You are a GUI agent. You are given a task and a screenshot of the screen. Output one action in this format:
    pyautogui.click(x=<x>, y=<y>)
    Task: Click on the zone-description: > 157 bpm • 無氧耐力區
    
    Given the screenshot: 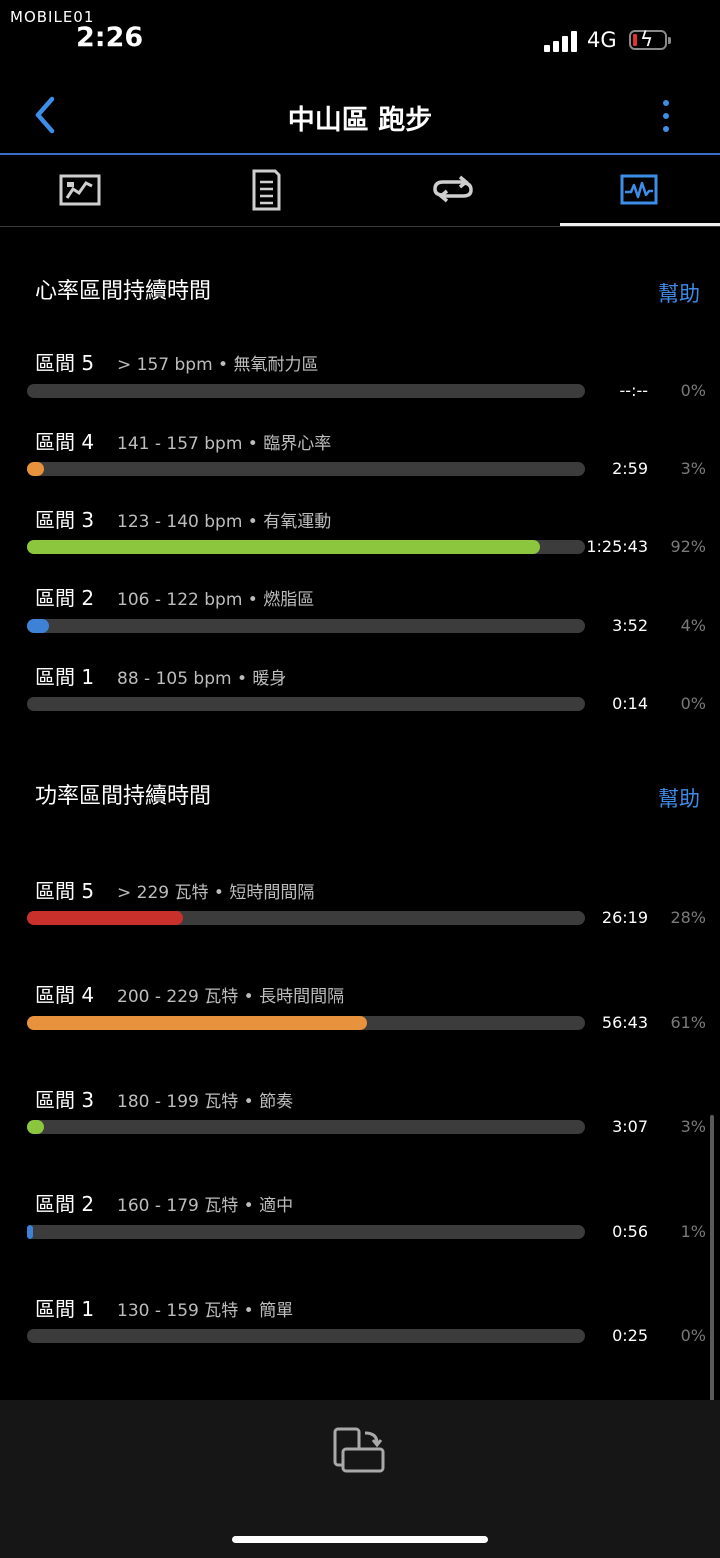 What is the action you would take?
    pyautogui.click(x=218, y=365)
    